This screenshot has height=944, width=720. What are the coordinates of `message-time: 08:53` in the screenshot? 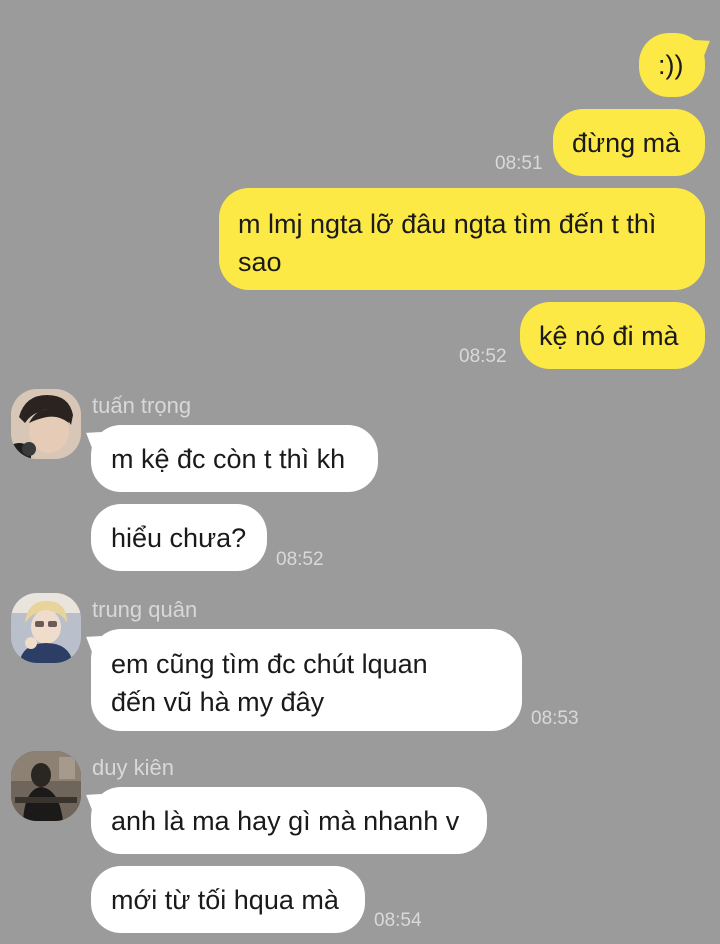 It's located at (555, 718).